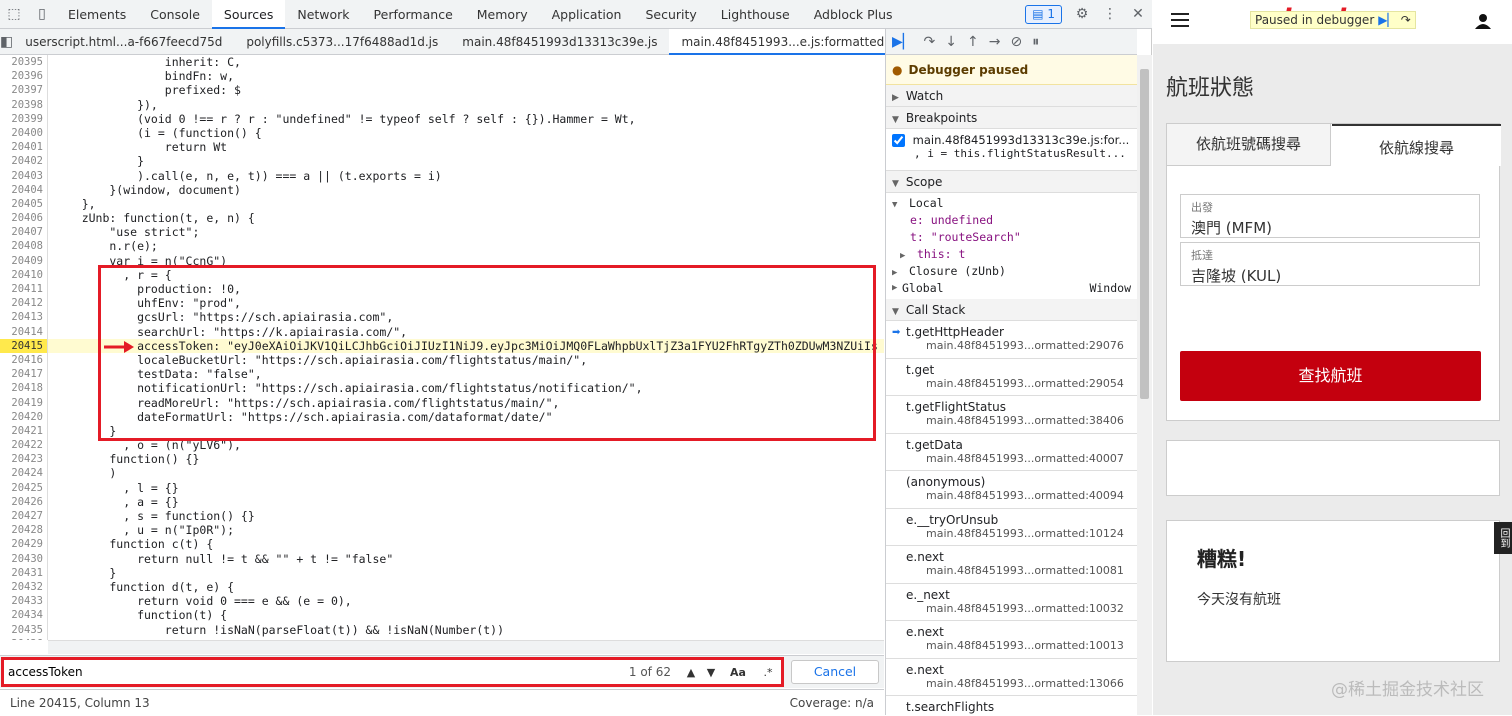 Image resolution: width=1512 pixels, height=716 pixels. What do you see at coordinates (1011, 96) in the screenshot?
I see `watch-section: ▶ Watch` at bounding box center [1011, 96].